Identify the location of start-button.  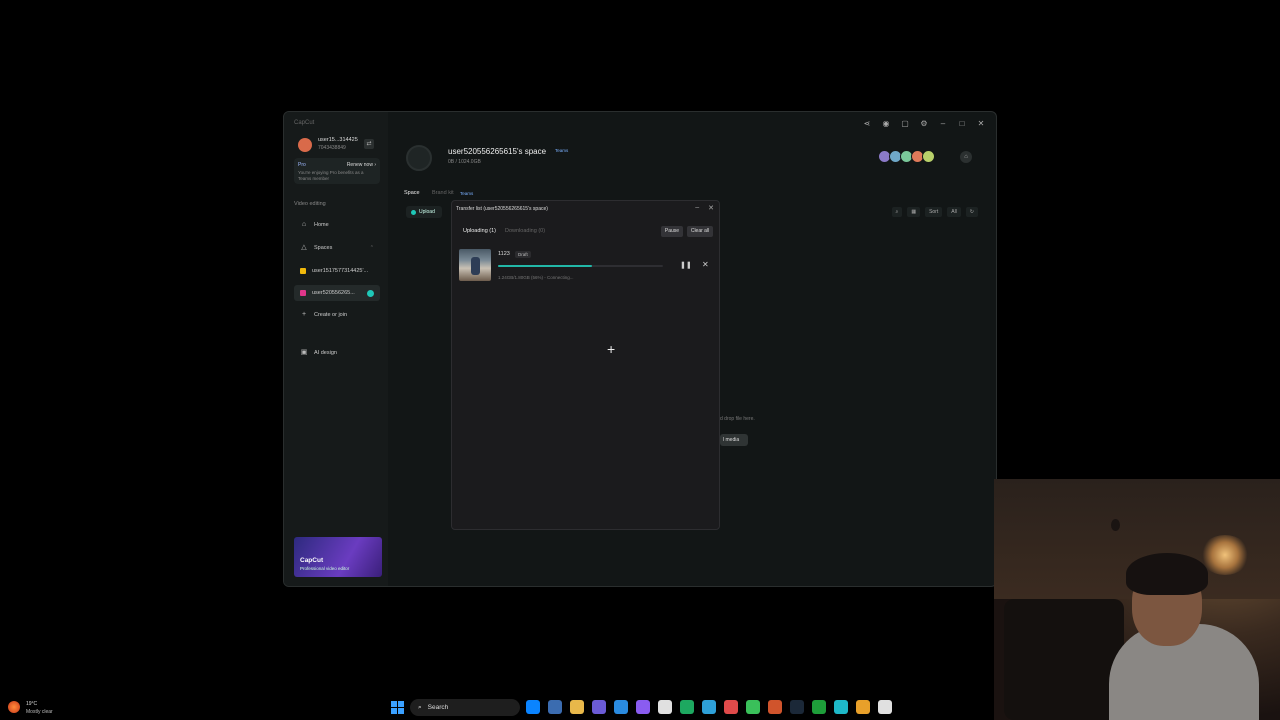
(397, 707).